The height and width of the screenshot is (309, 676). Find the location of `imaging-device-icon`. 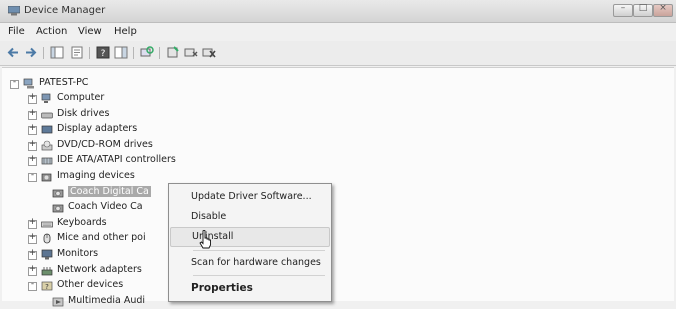

imaging-device-icon is located at coordinates (46, 177).